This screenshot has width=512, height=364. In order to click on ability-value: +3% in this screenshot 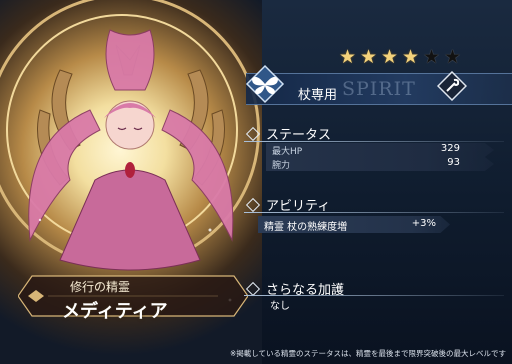, I will do `click(423, 223)`.